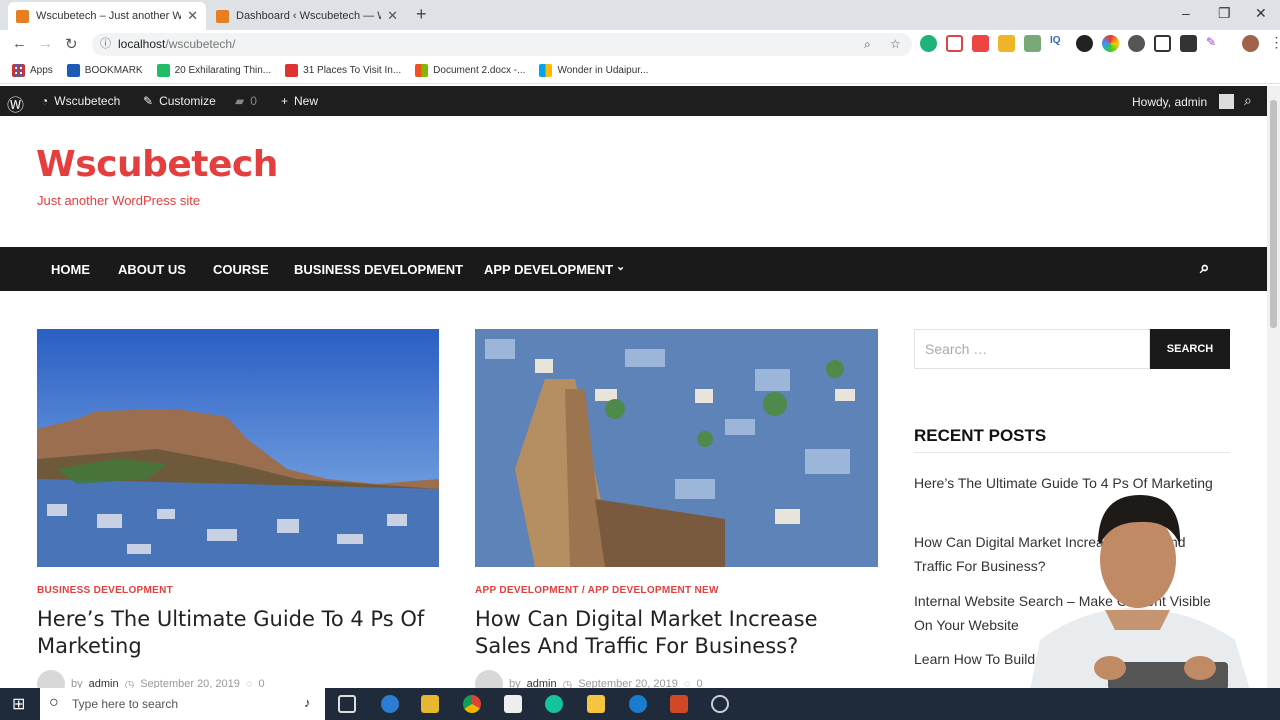 Image resolution: width=1280 pixels, height=720 pixels. What do you see at coordinates (200, 44) in the screenshot?
I see `url-path: /wscubetech/` at bounding box center [200, 44].